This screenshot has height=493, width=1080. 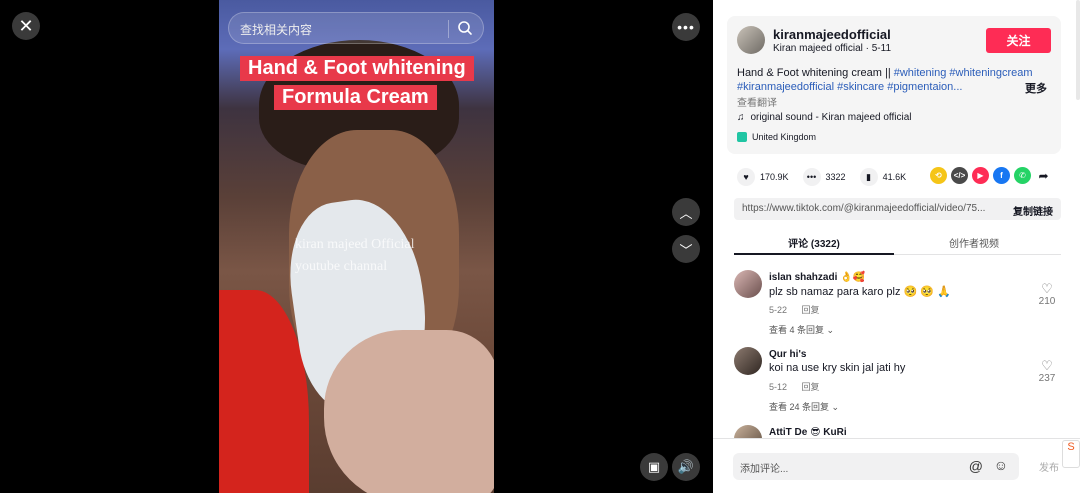 I want to click on hashtag-link: #whiteningcream, so click(x=990, y=73).